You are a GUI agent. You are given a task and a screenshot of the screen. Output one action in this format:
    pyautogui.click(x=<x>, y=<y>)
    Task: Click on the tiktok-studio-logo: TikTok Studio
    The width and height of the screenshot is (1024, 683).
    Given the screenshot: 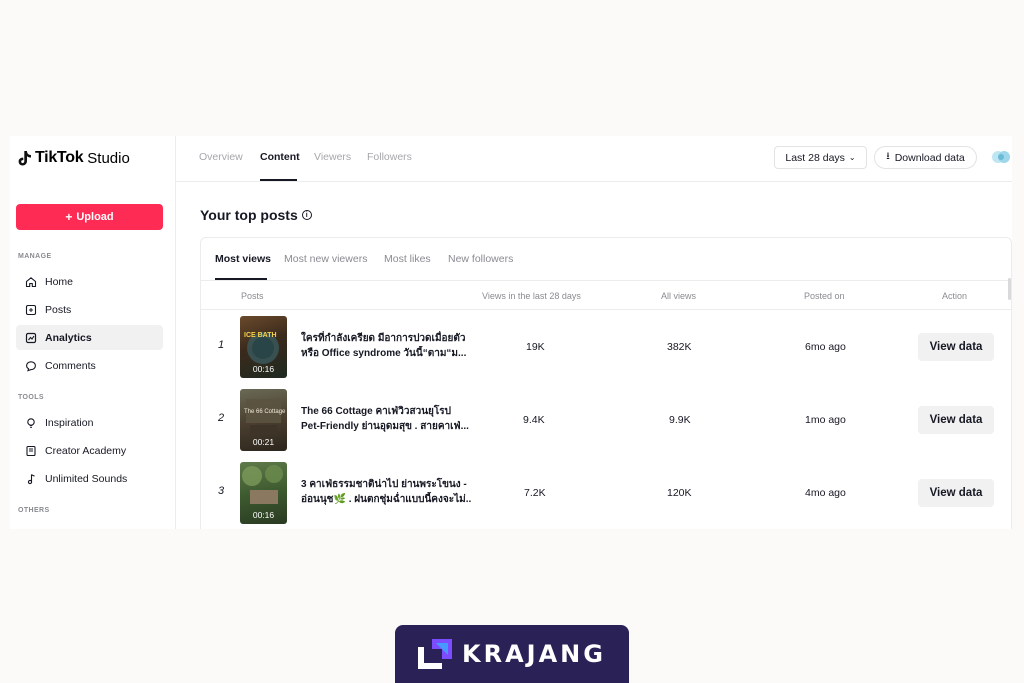 What is the action you would take?
    pyautogui.click(x=74, y=158)
    